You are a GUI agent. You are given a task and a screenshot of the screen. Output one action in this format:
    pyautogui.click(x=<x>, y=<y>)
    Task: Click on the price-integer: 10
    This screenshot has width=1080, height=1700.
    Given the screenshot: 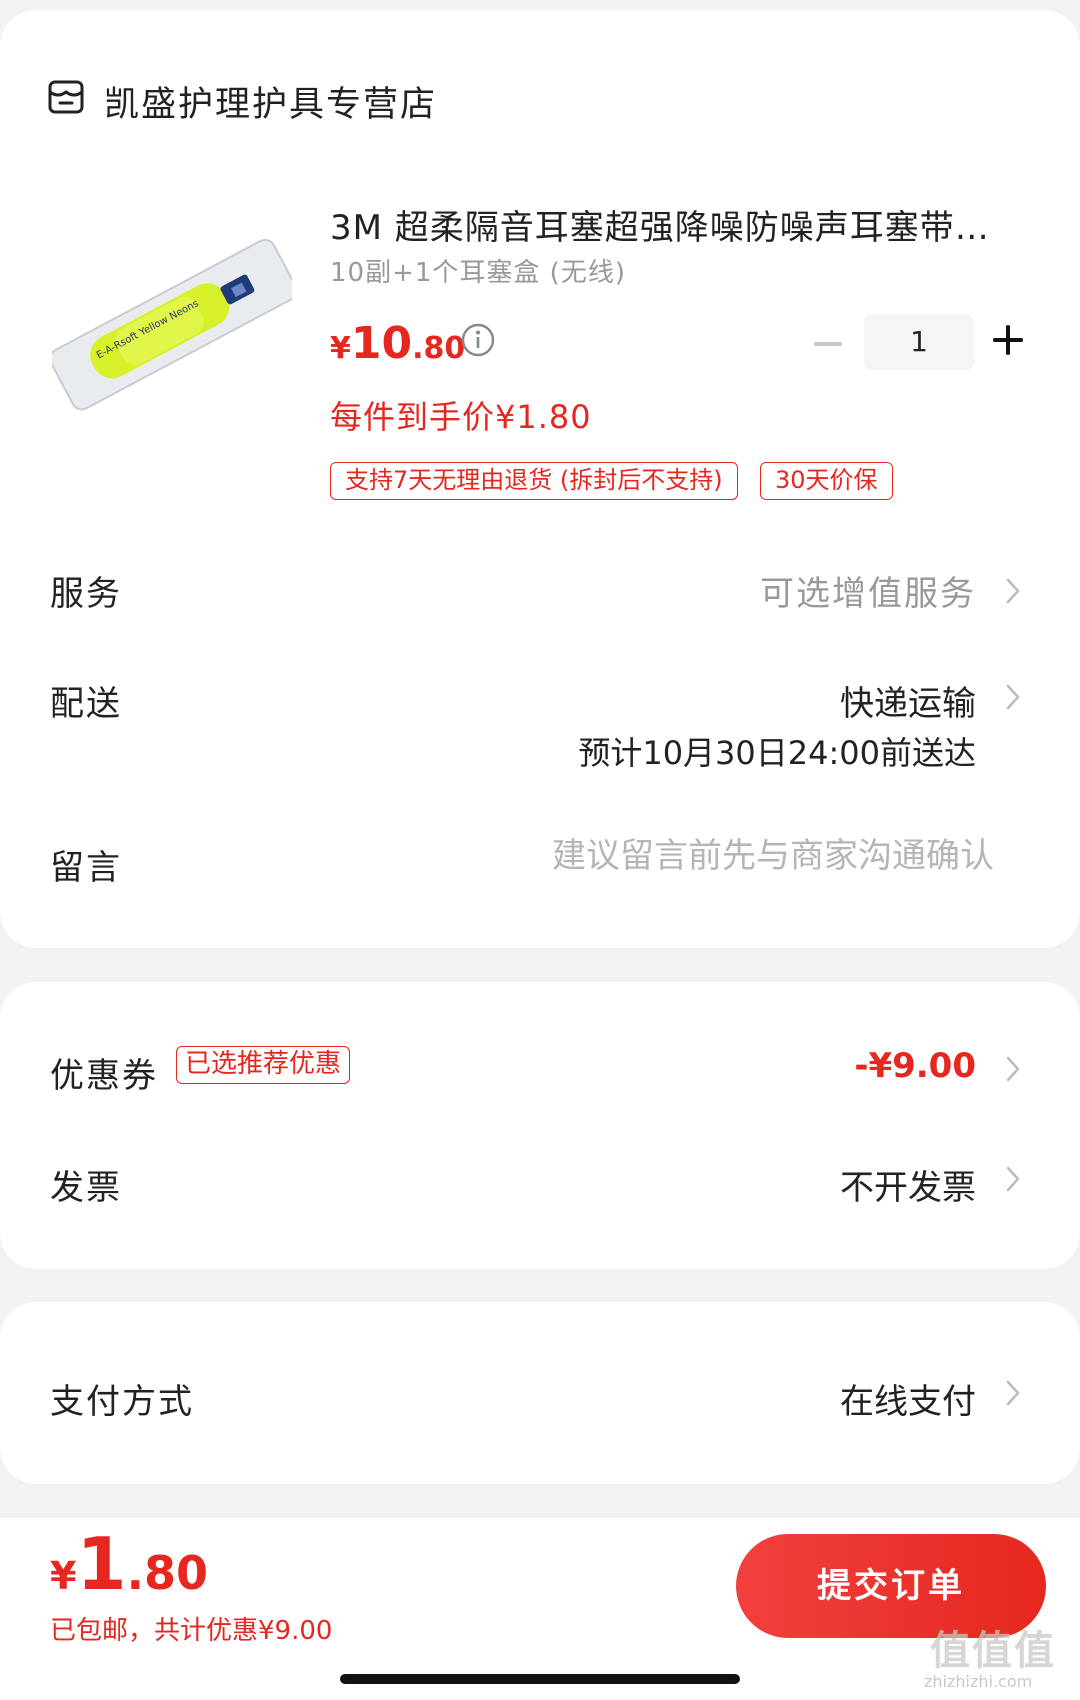 What is the action you would take?
    pyautogui.click(x=381, y=343)
    